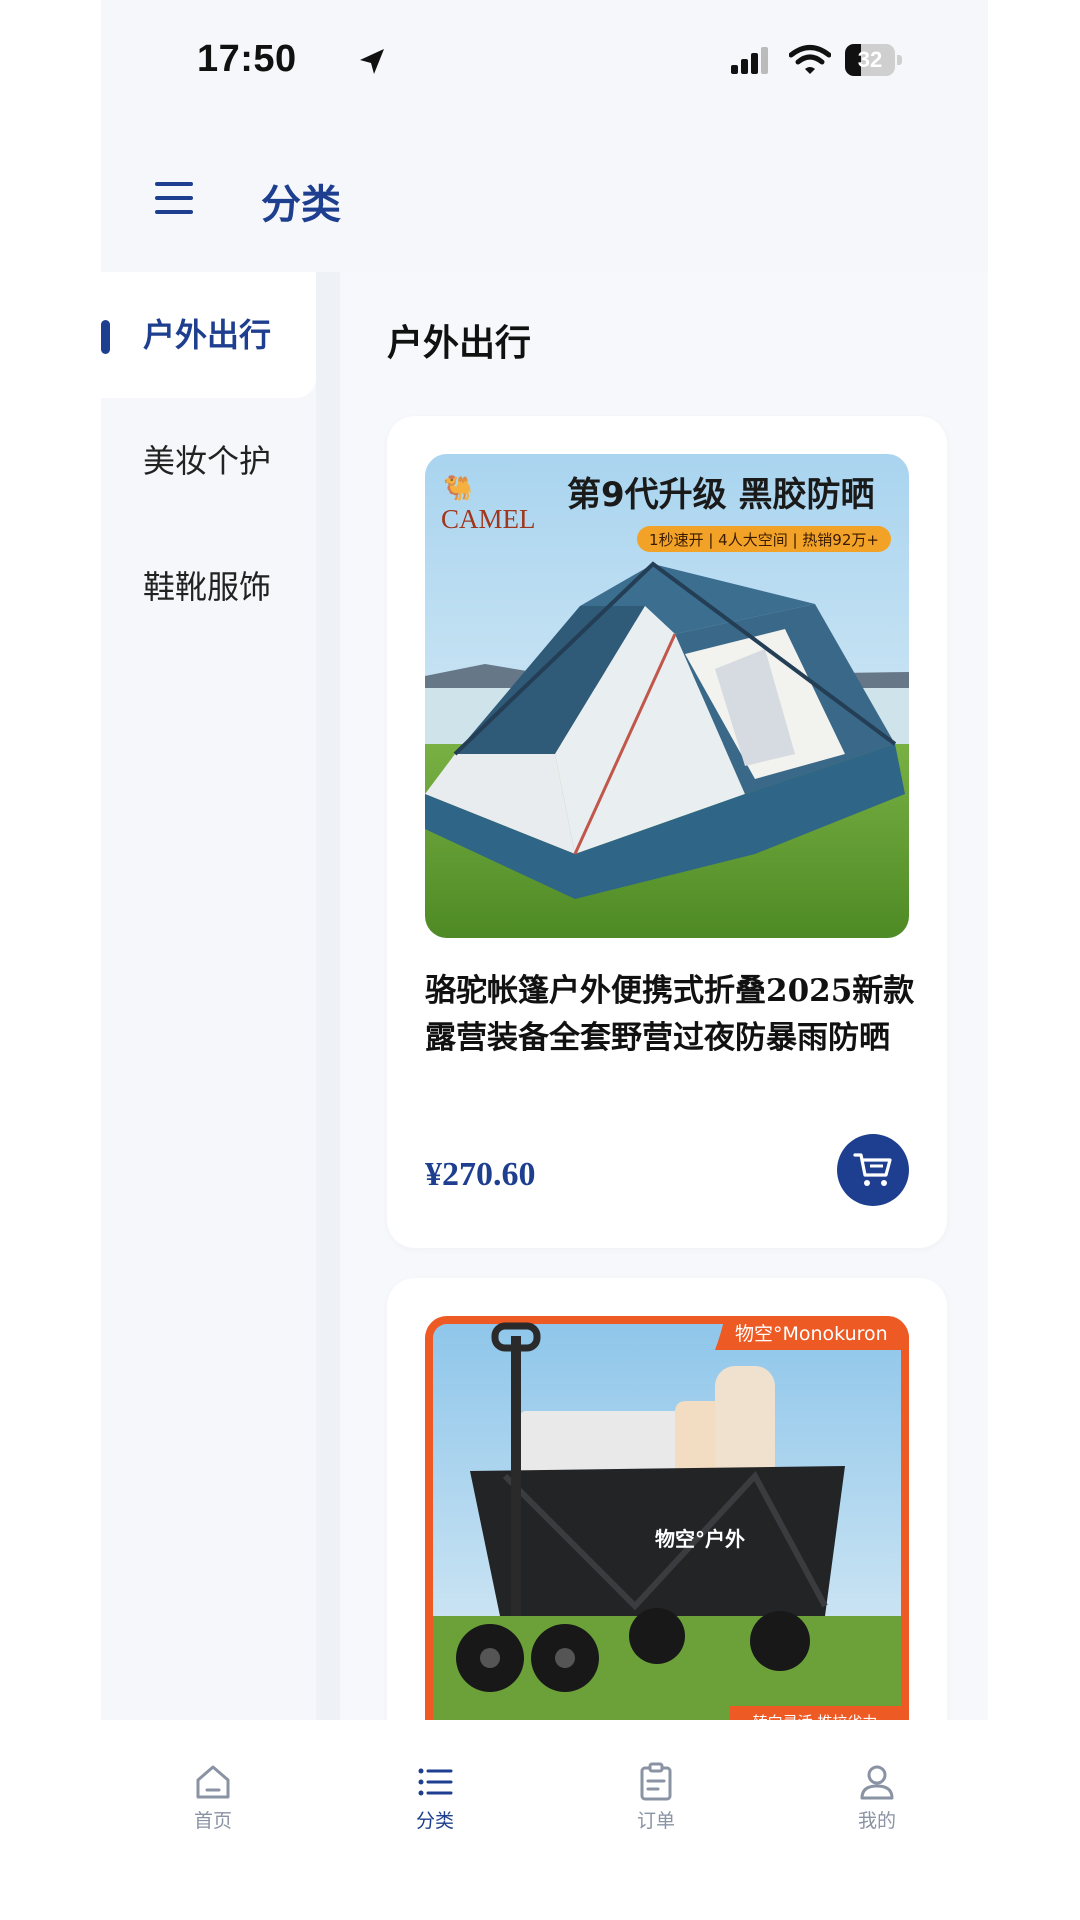 The height and width of the screenshot is (1920, 1080). Describe the element at coordinates (721, 495) in the screenshot. I see `banner-headline: 第9代升级 黑胶防晒` at that location.